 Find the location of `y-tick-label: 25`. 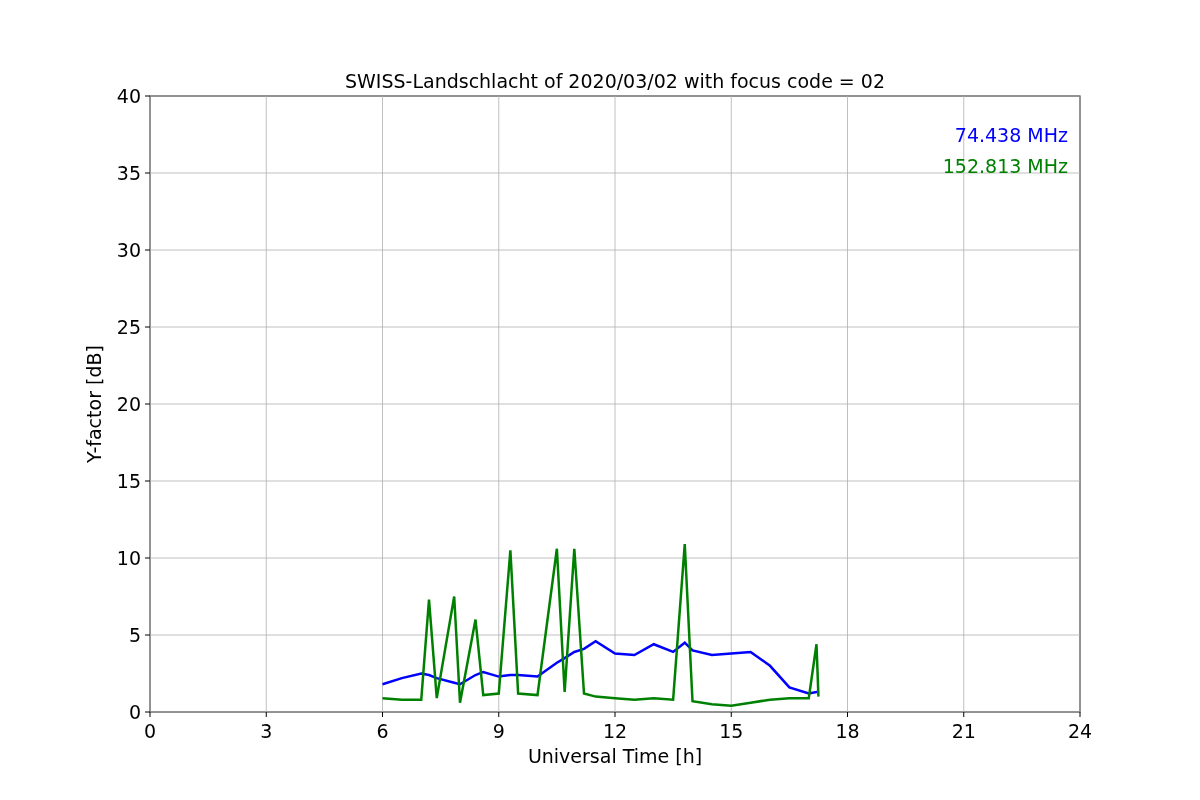

y-tick-label: 25 is located at coordinates (128, 327).